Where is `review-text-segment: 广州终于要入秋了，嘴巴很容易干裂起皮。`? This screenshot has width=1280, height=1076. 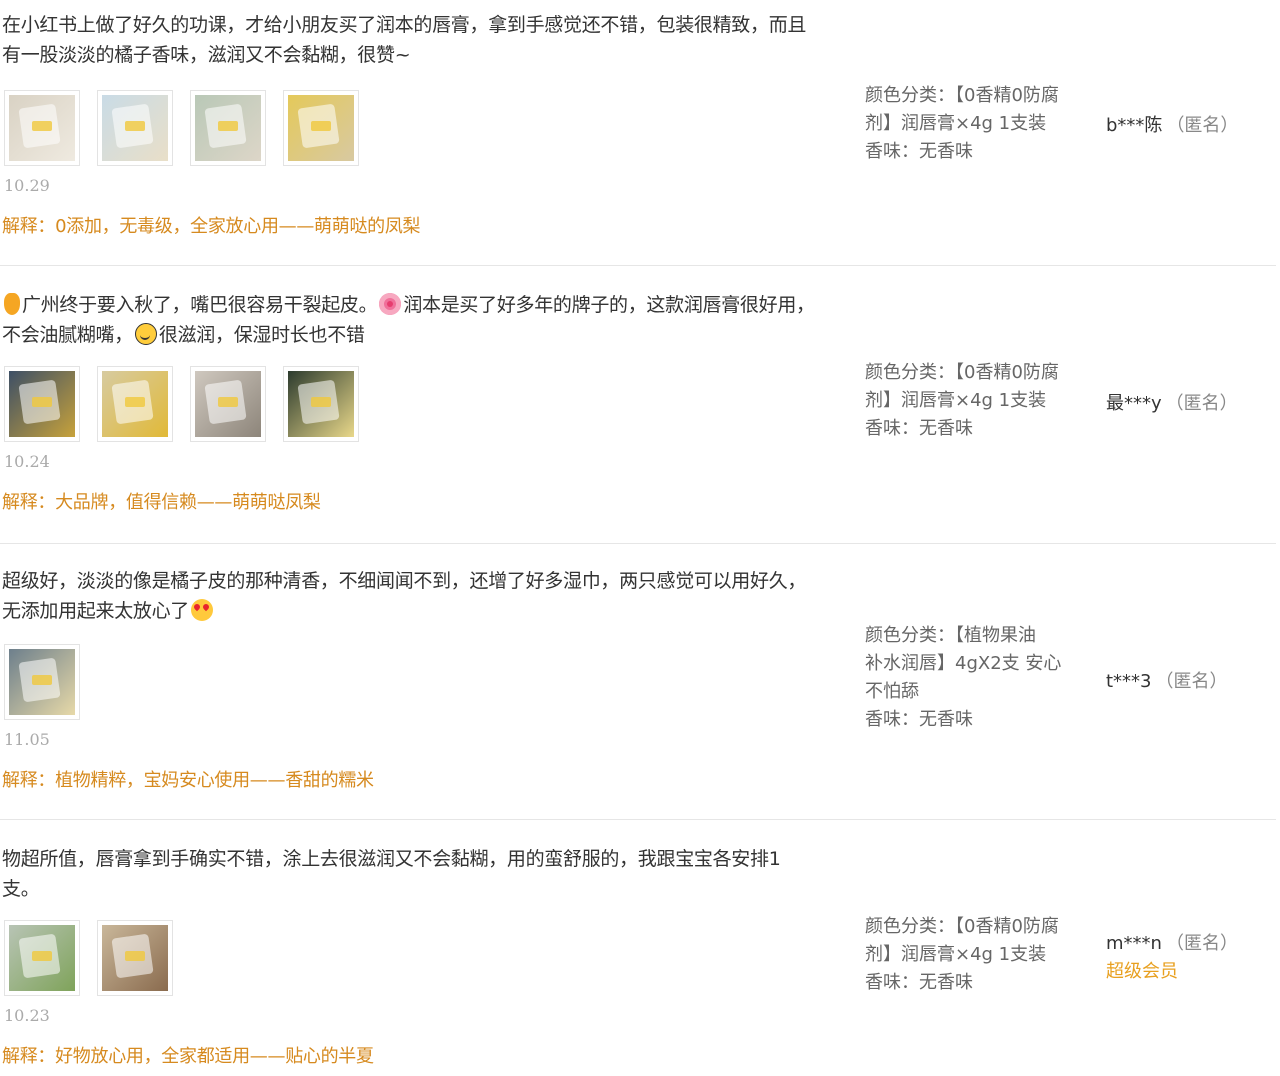 review-text-segment: 广州终于要入秋了，嘴巴很容易干裂起皮。 is located at coordinates (200, 305).